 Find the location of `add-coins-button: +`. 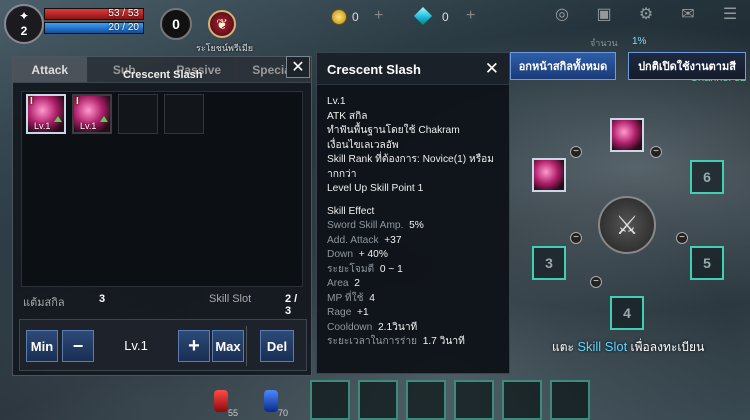

add-coins-button: + is located at coordinates (378, 16).